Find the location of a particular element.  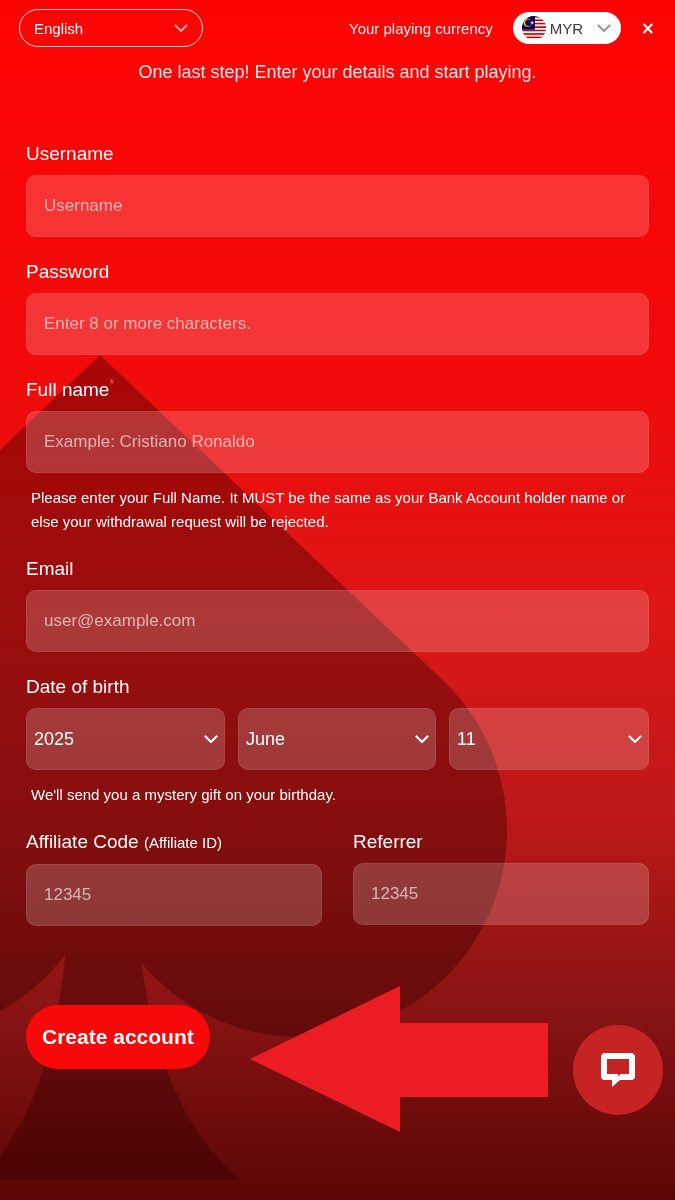

currency-label: Your playing currency is located at coordinates (421, 28).